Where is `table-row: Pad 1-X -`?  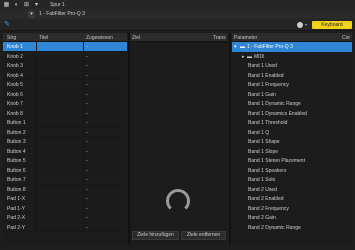
table-row: Pad 1-X - is located at coordinates (65, 199).